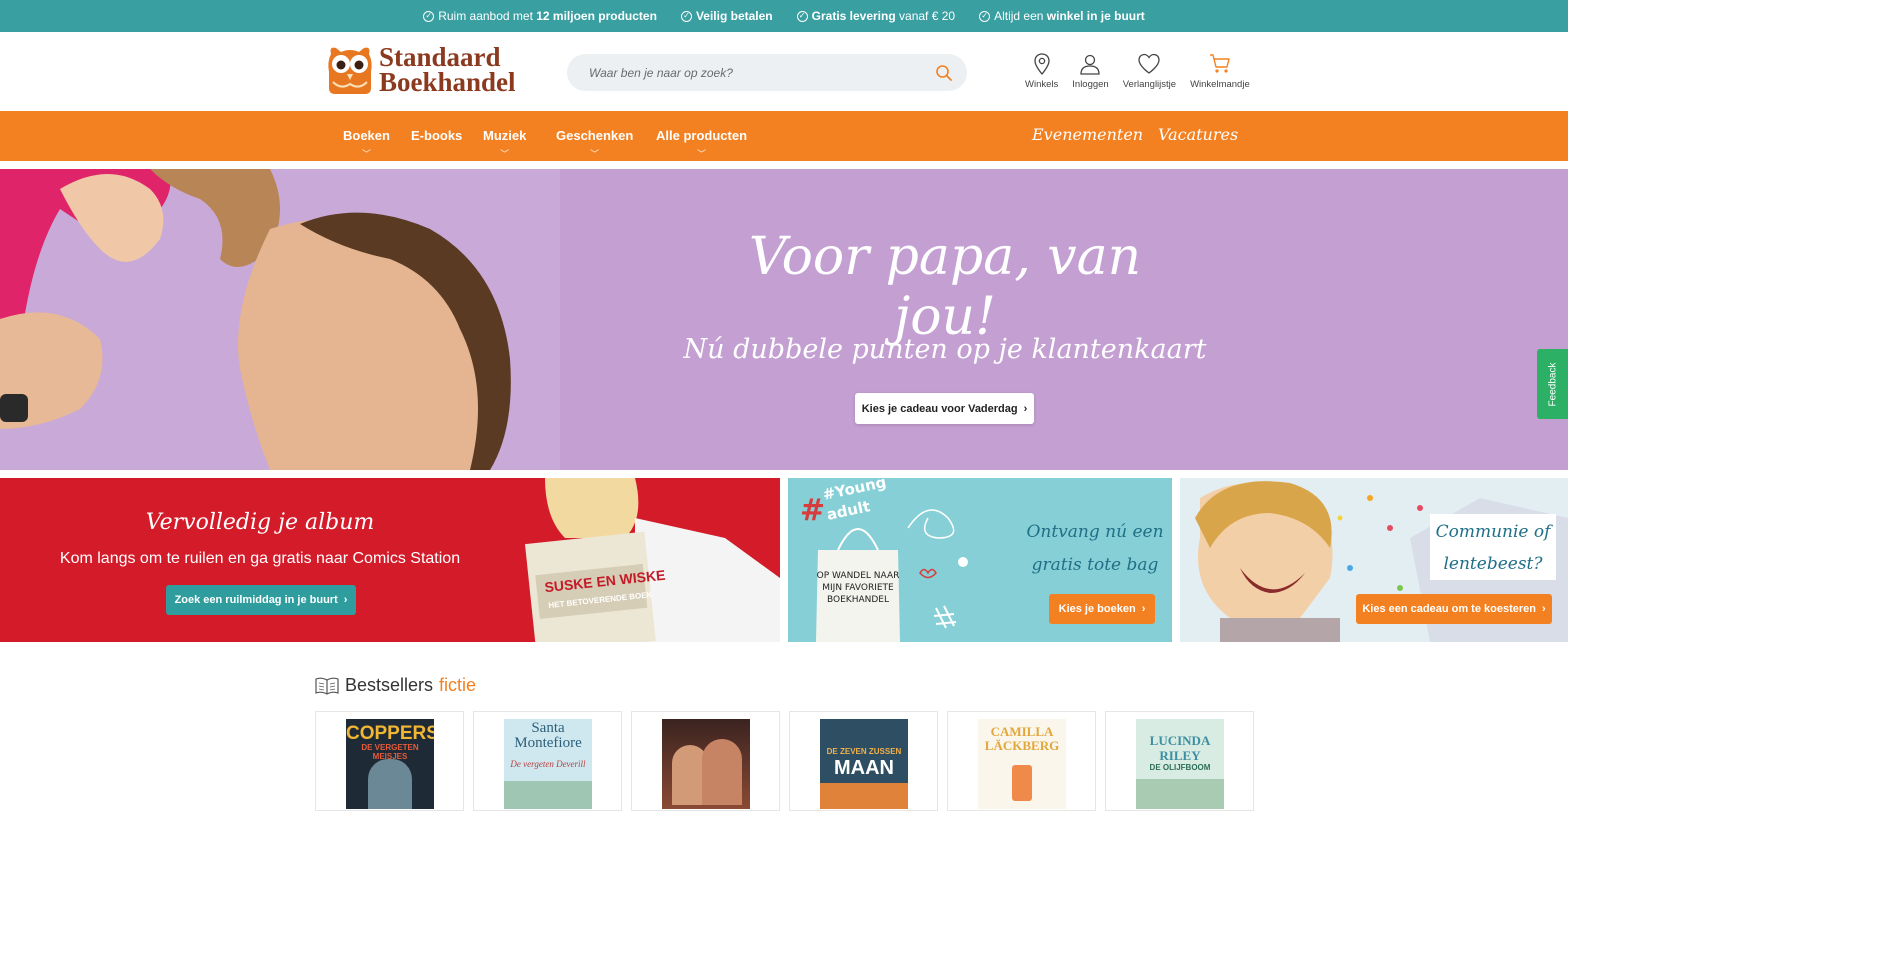 The height and width of the screenshot is (967, 1903). Describe the element at coordinates (594, 143) in the screenshot. I see `nav-item-gifts: Geschenken ﹀` at that location.